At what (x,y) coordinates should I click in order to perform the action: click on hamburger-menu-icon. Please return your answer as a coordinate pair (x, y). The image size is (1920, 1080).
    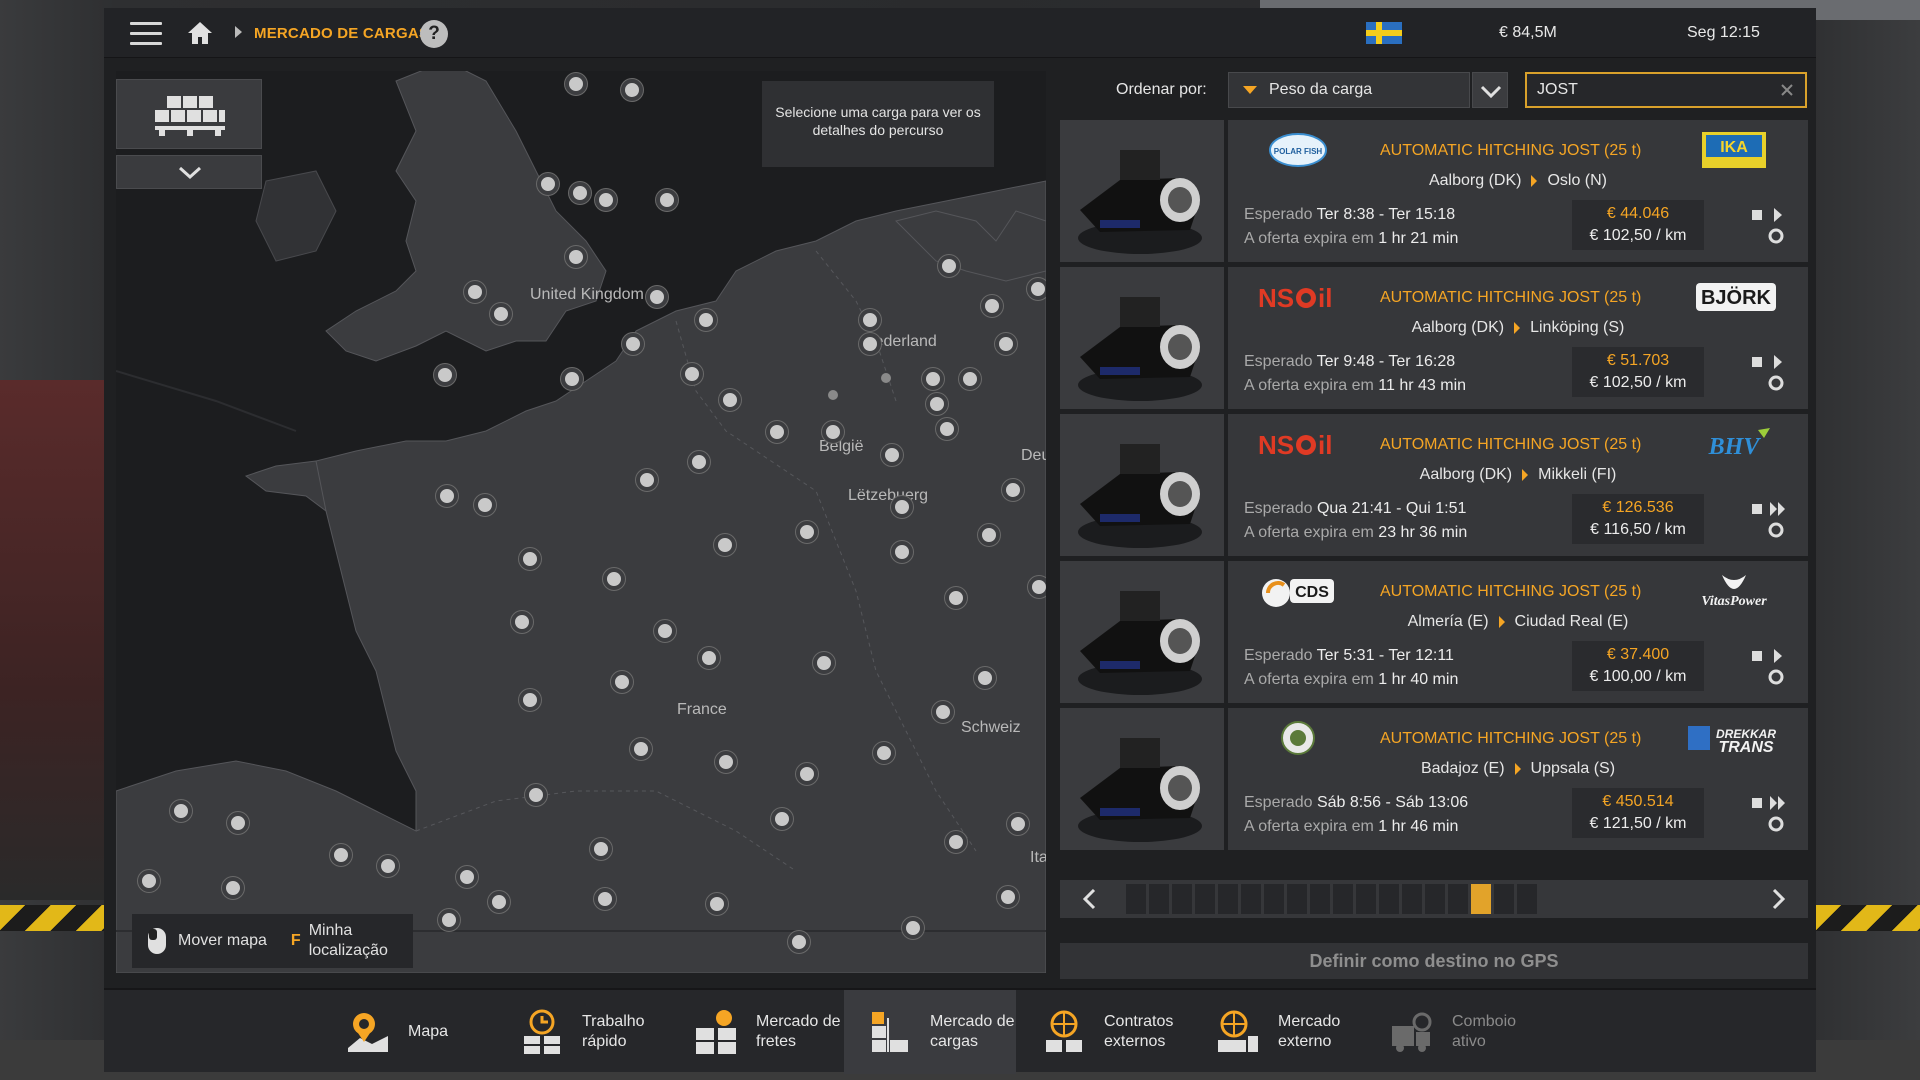
    Looking at the image, I should click on (146, 34).